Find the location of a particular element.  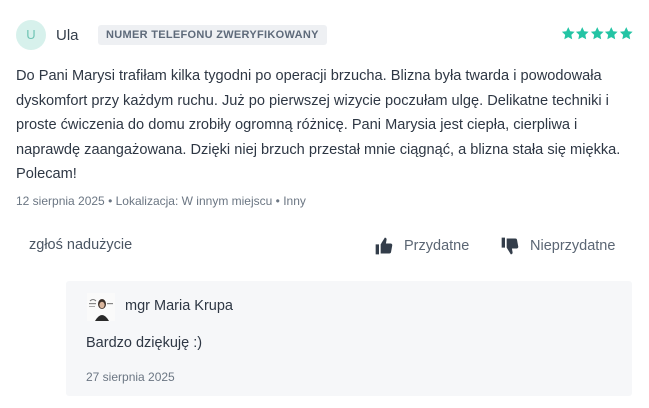

helpful-button: Przydatne is located at coordinates (421, 246).